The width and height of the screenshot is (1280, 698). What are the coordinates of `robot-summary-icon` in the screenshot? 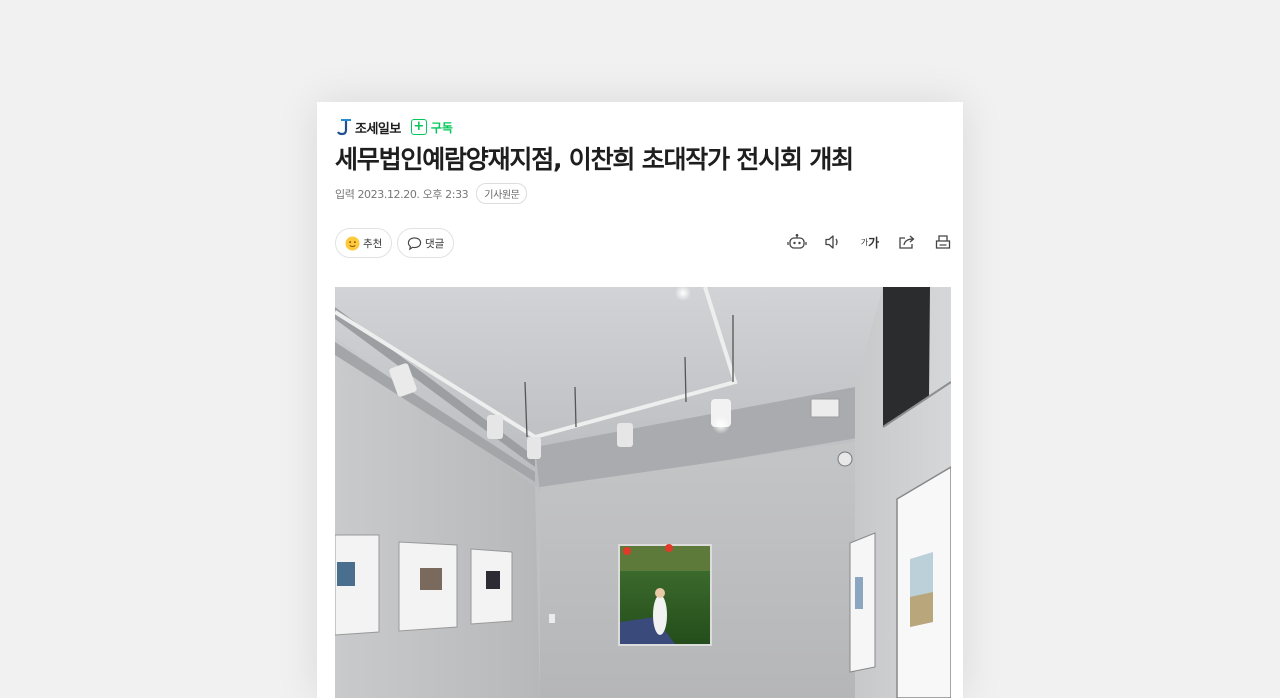 It's located at (797, 242).